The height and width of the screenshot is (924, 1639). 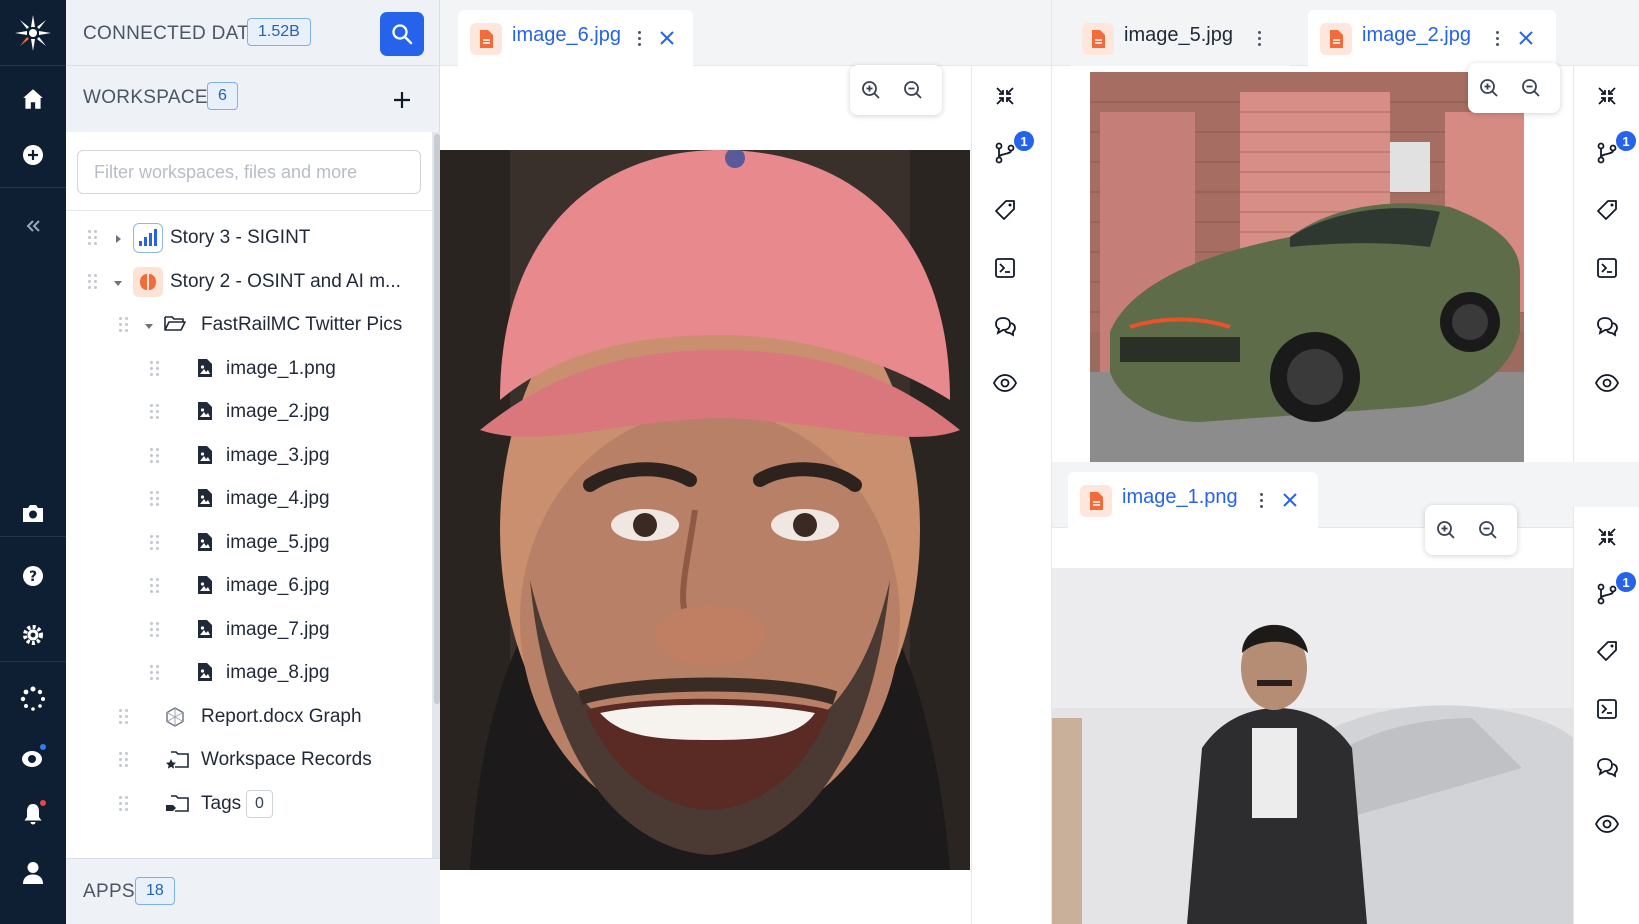 I want to click on caret-right-icon, so click(x=118, y=238).